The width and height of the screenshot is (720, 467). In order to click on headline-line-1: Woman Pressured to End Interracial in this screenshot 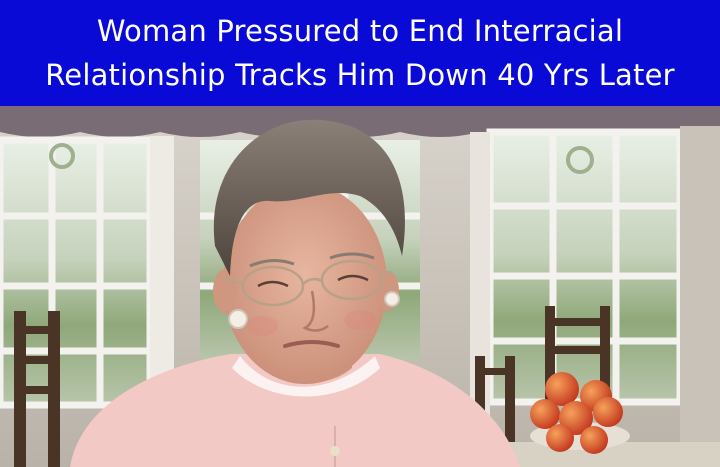, I will do `click(360, 31)`.